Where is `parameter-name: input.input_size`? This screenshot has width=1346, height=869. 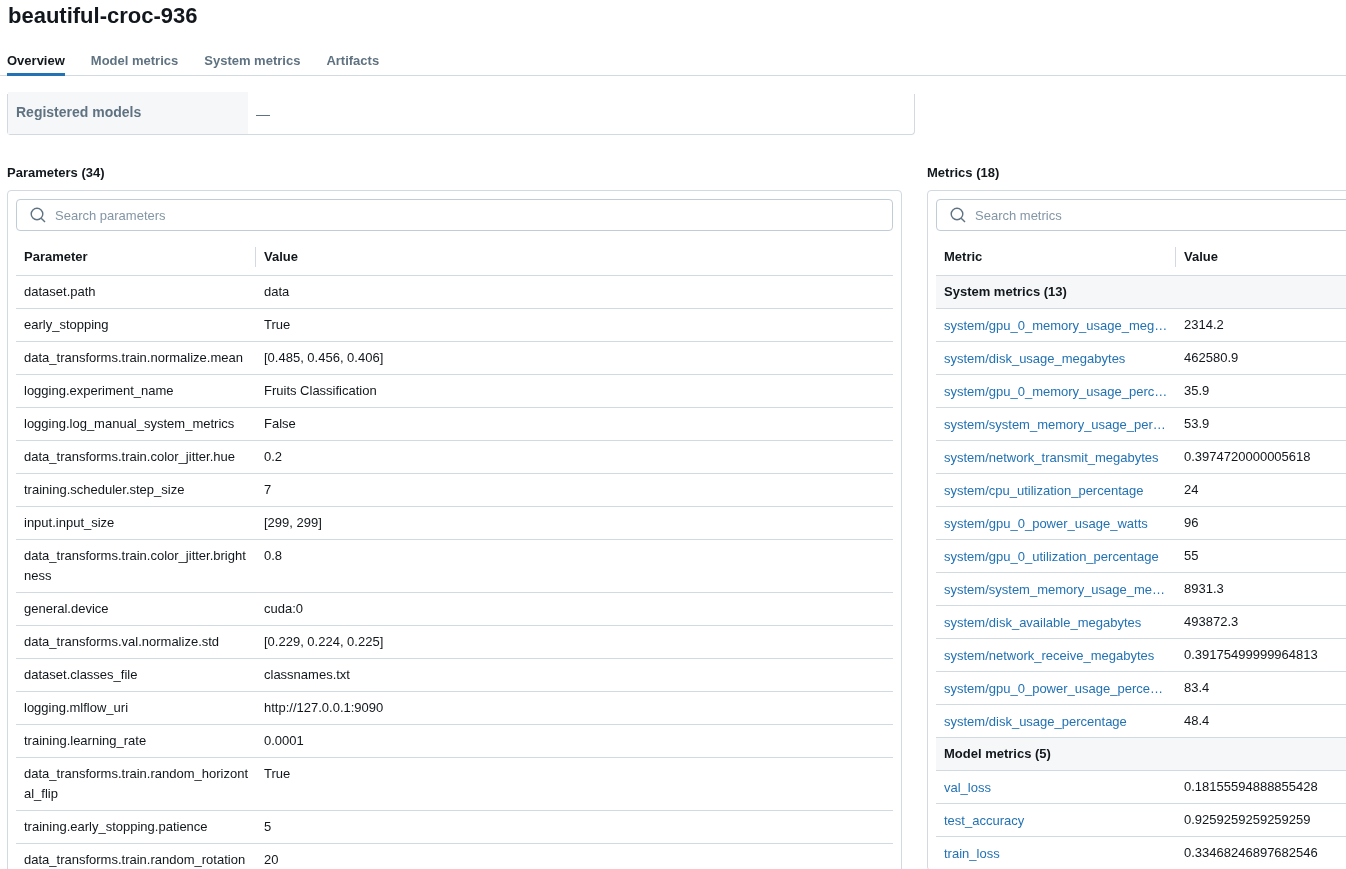 parameter-name: input.input_size is located at coordinates (69, 523).